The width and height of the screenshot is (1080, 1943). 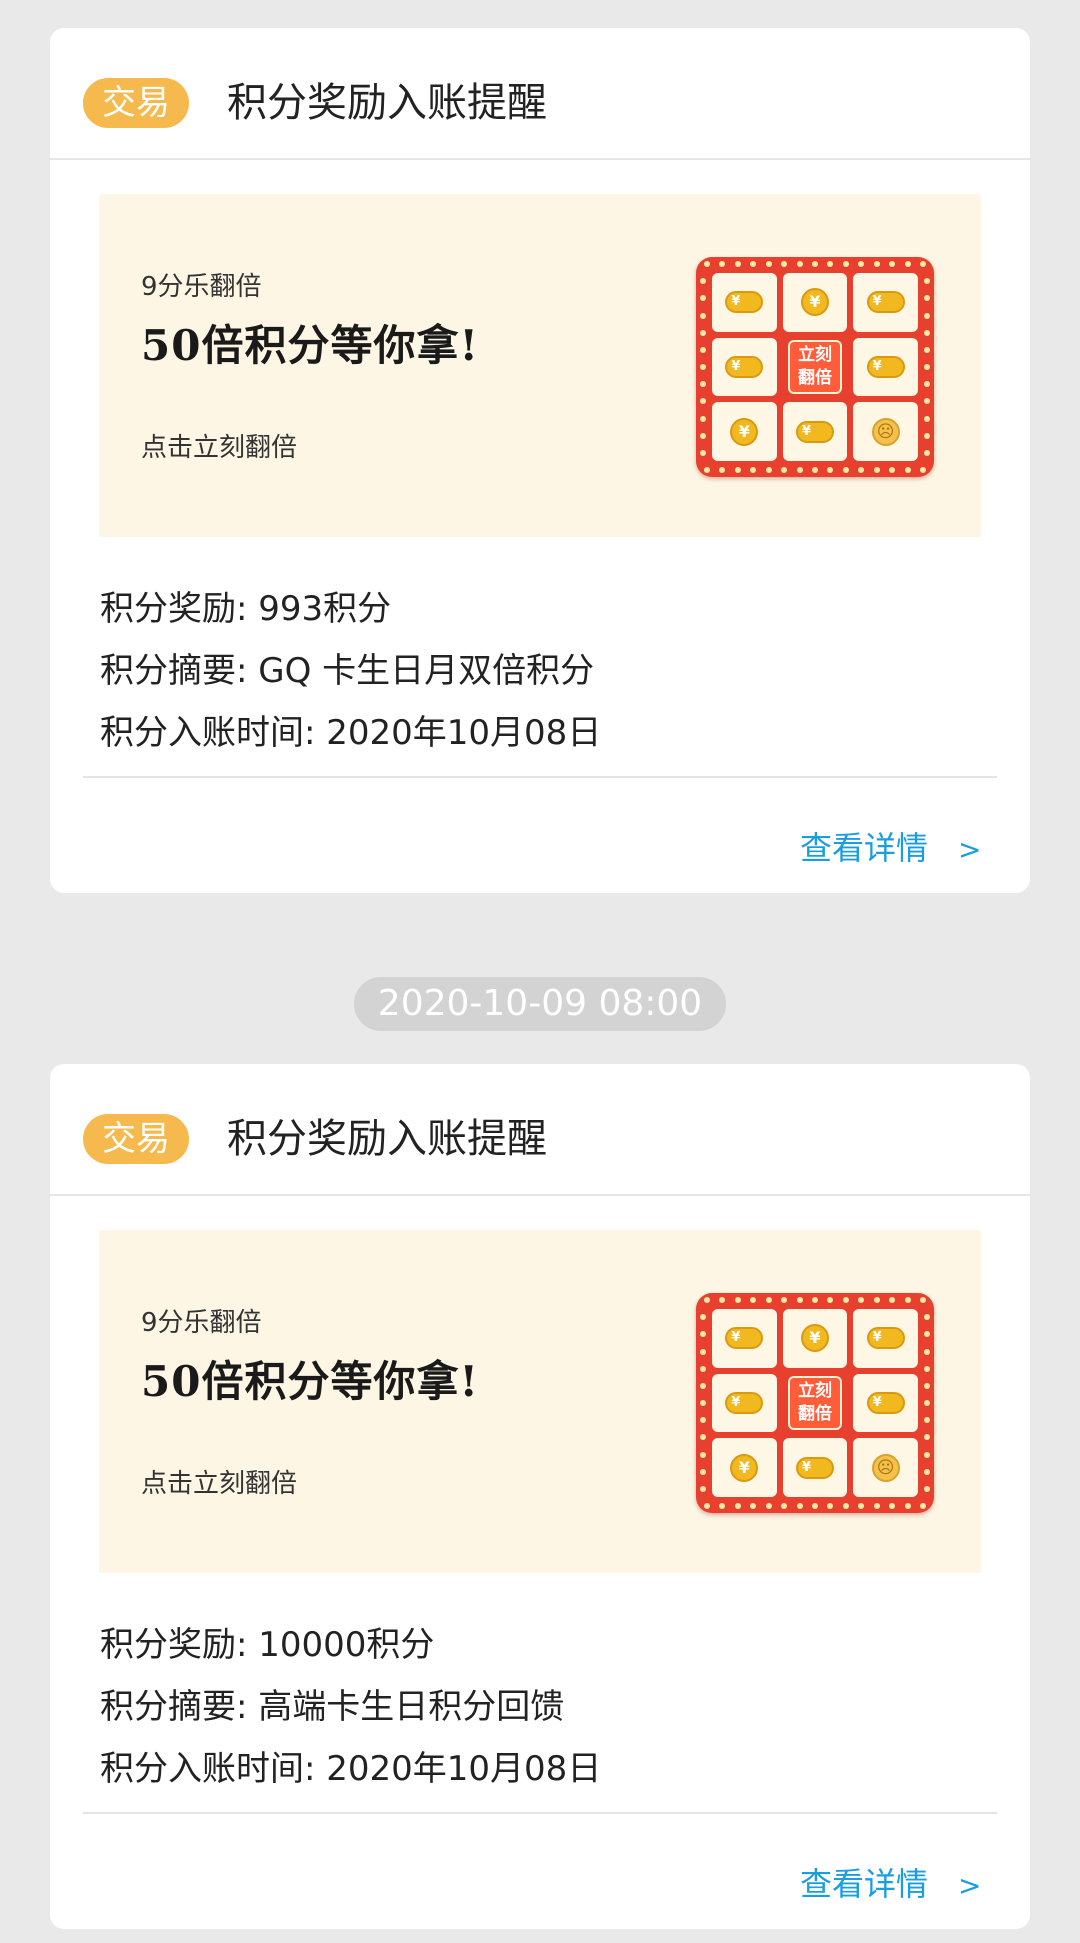 I want to click on time-line: 积分入账时间: 2020年10月08日, so click(x=351, y=733).